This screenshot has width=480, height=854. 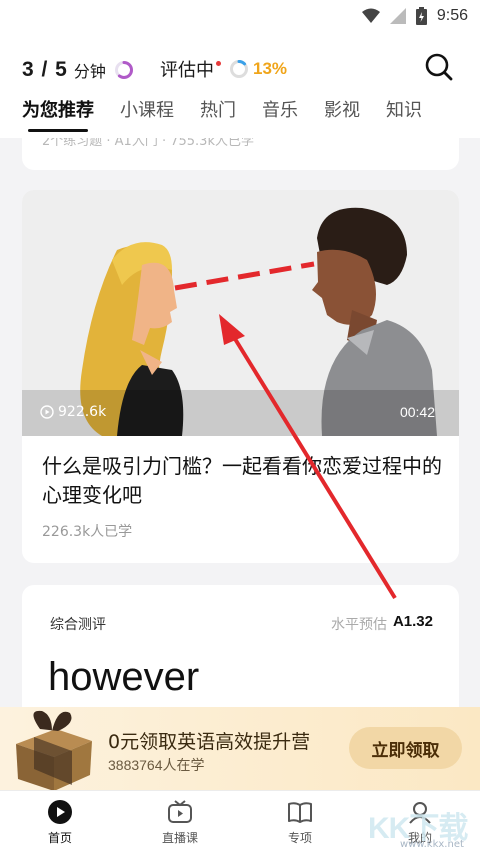 What do you see at coordinates (452, 15) in the screenshot?
I see `status-time: 9:56` at bounding box center [452, 15].